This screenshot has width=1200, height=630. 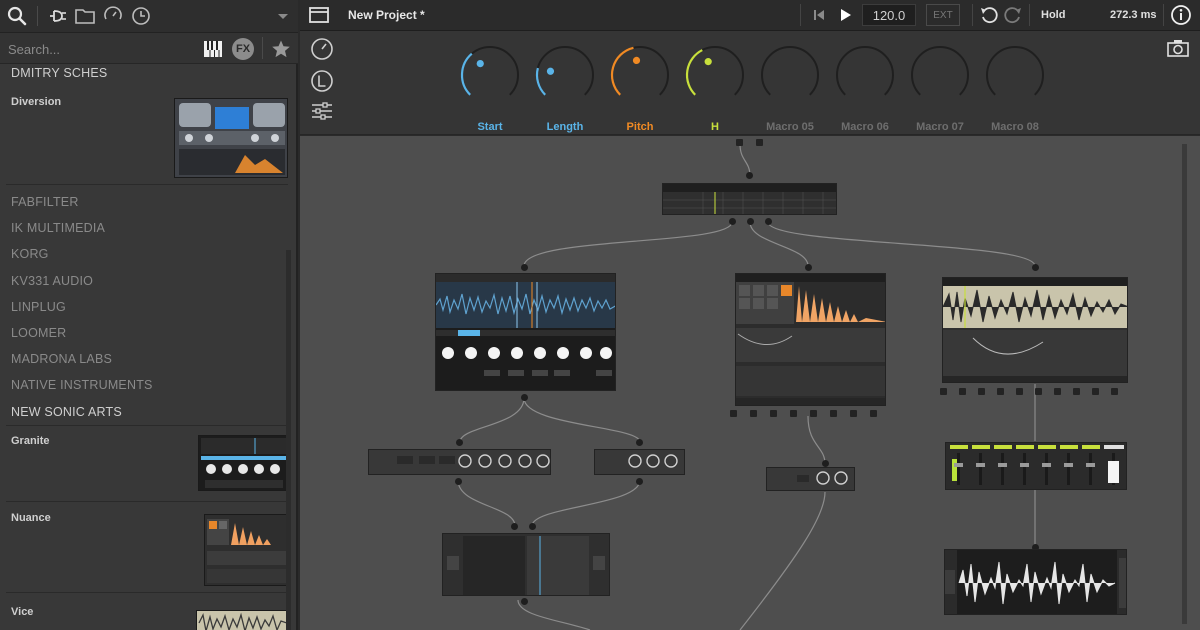 What do you see at coordinates (30, 441) in the screenshot?
I see `product-item-granite: Granite` at bounding box center [30, 441].